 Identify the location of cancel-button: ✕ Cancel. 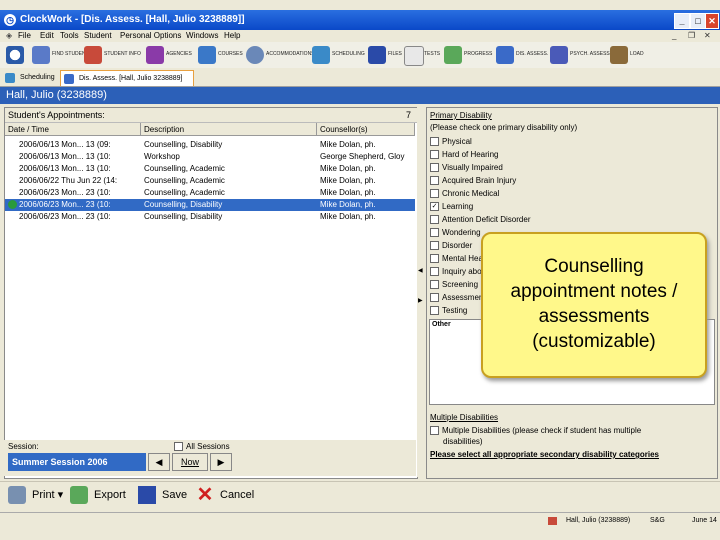
(225, 495).